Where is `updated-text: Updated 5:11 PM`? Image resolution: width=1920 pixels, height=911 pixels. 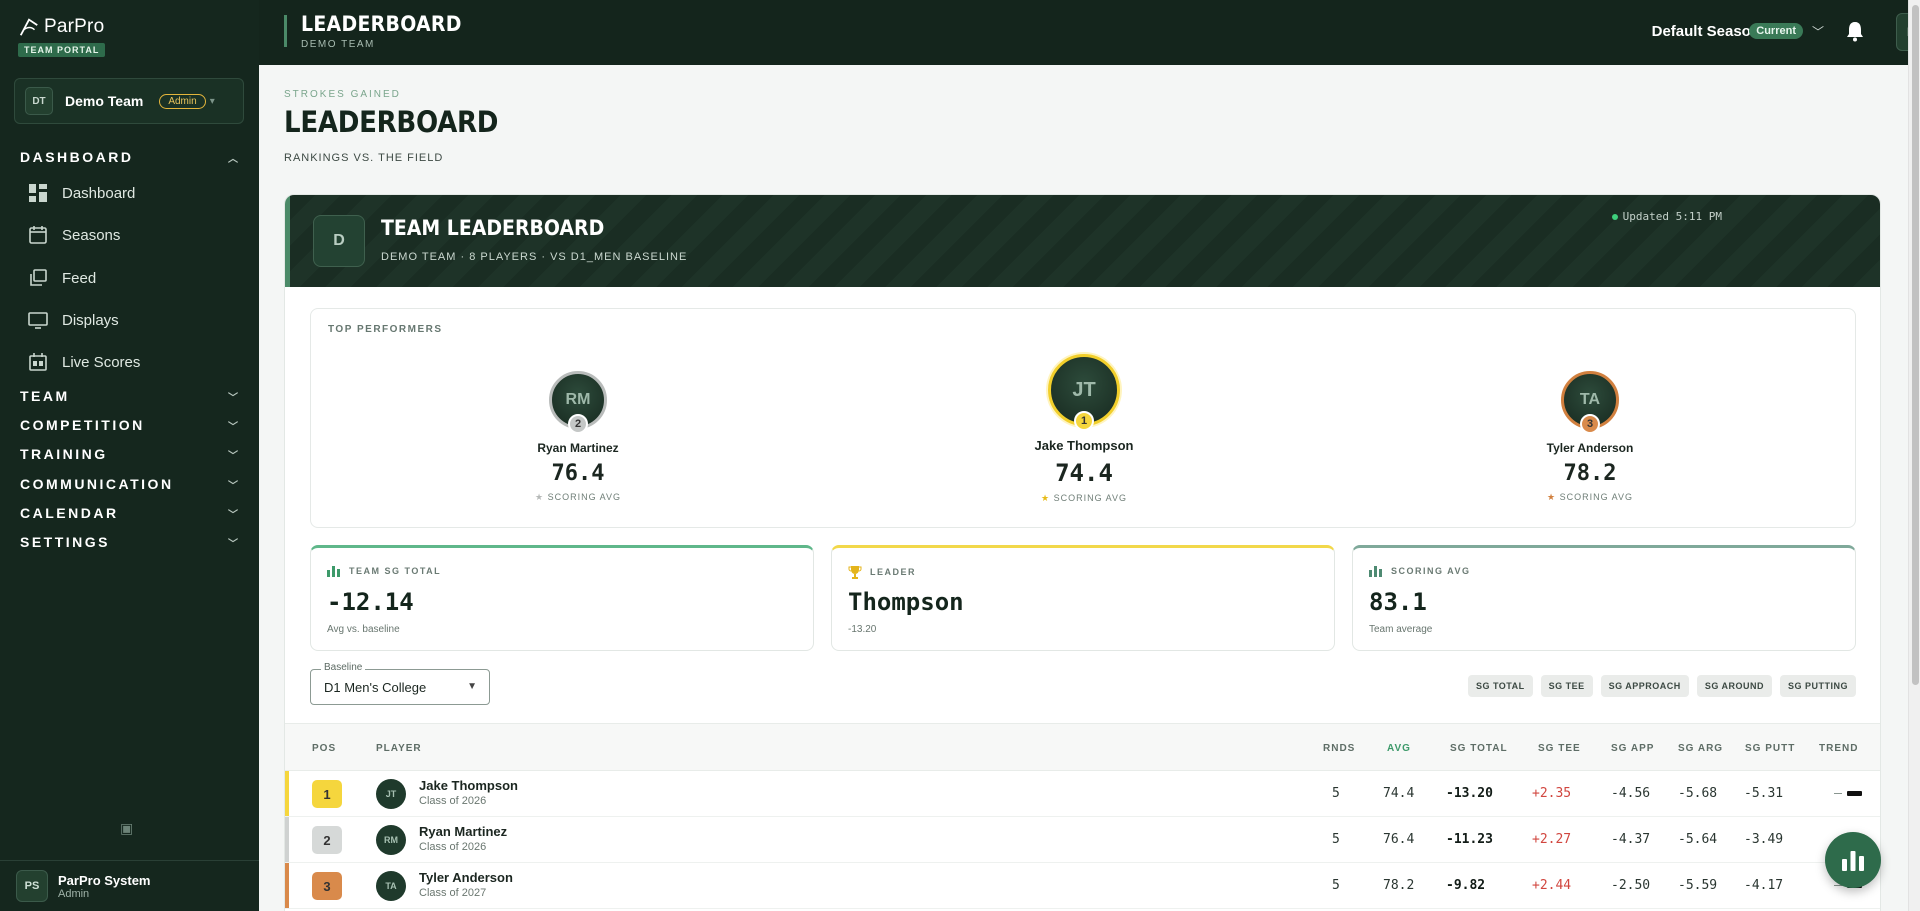 updated-text: Updated 5:11 PM is located at coordinates (1672, 216).